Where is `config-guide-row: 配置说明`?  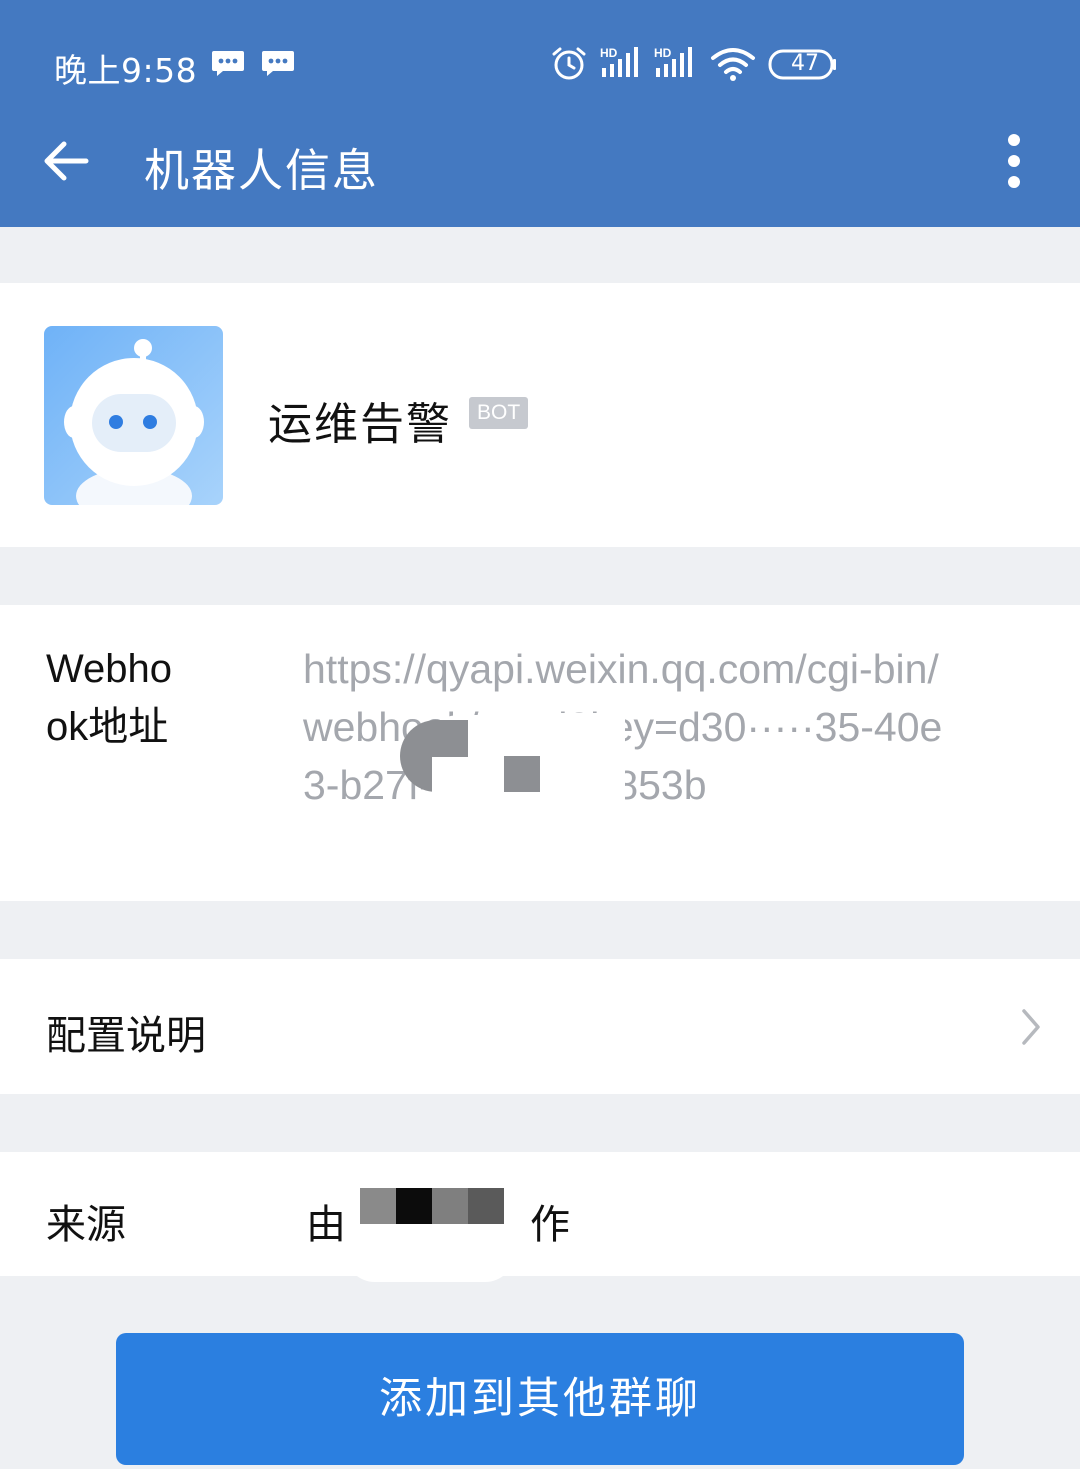 config-guide-row: 配置说明 is located at coordinates (540, 1026).